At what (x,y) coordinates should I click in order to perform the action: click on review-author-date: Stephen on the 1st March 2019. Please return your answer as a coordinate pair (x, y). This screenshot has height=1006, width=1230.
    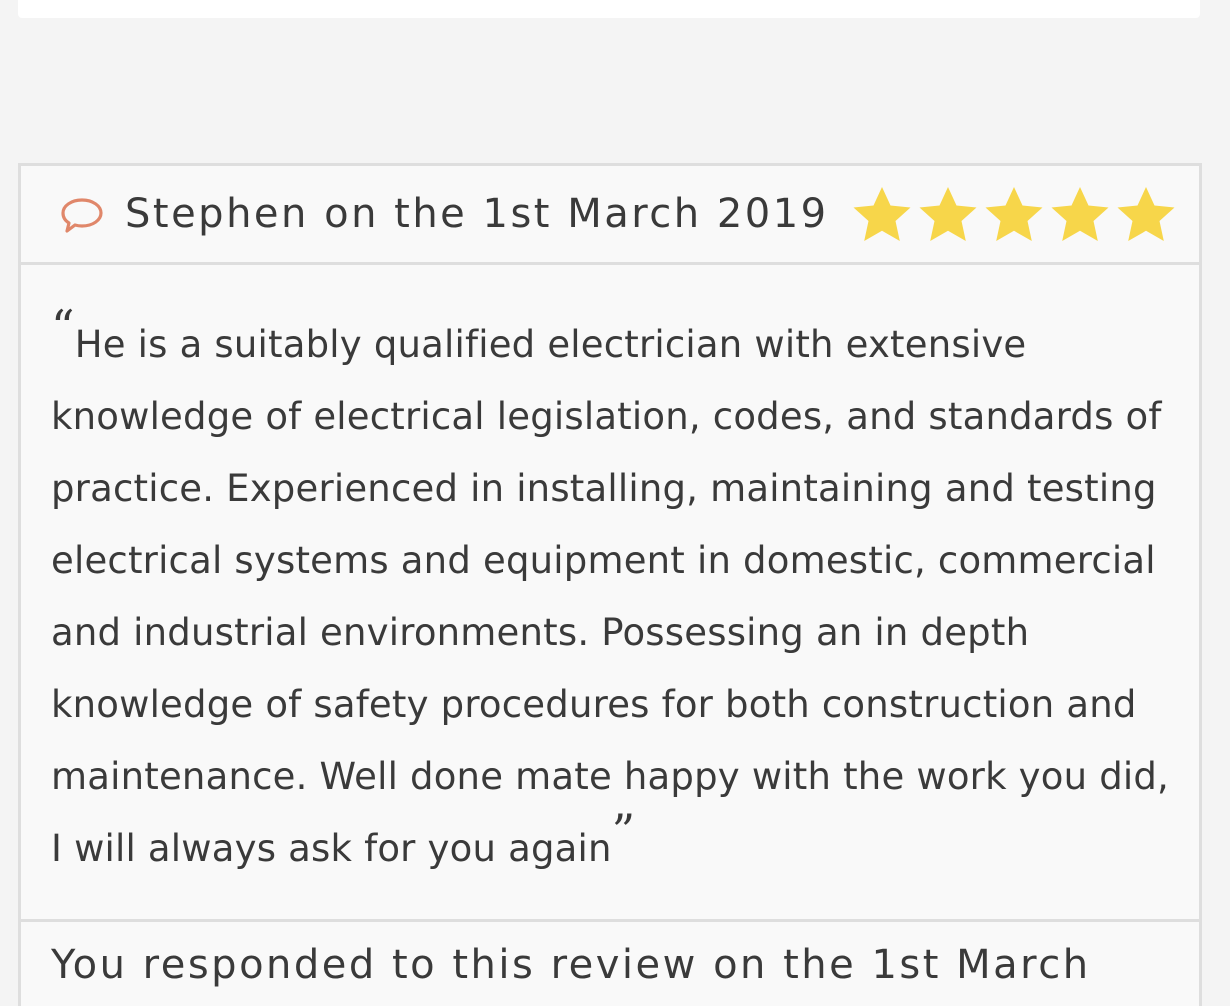
    Looking at the image, I should click on (477, 214).